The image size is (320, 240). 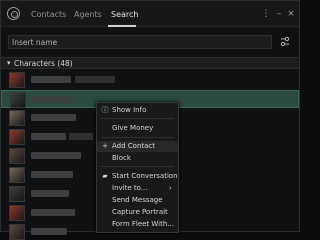 I want to click on chevron-right-icon: ›, so click(x=170, y=188).